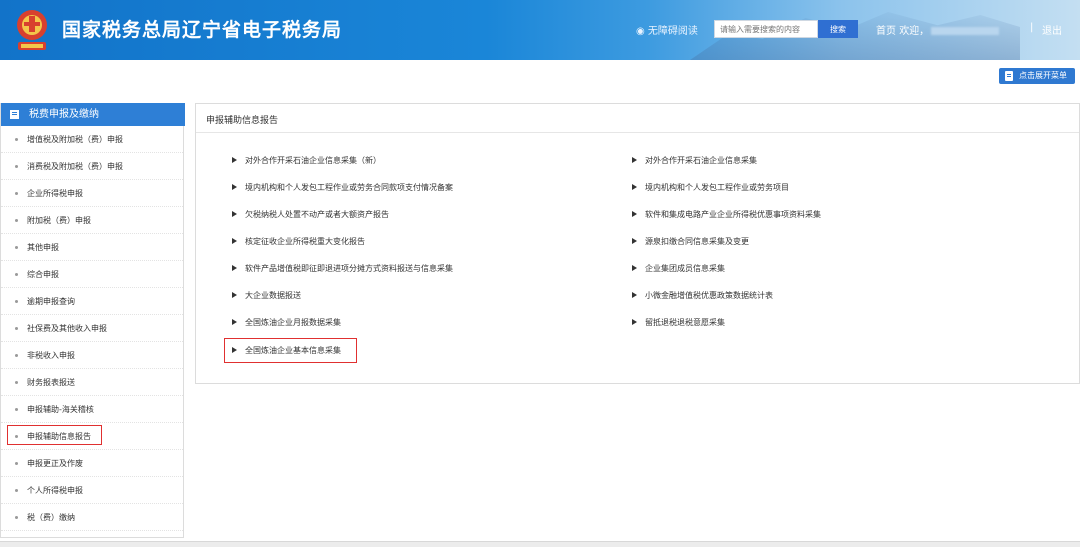 The image size is (1080, 547). Describe the element at coordinates (290, 350) in the screenshot. I see `report-selection-highlight` at that location.